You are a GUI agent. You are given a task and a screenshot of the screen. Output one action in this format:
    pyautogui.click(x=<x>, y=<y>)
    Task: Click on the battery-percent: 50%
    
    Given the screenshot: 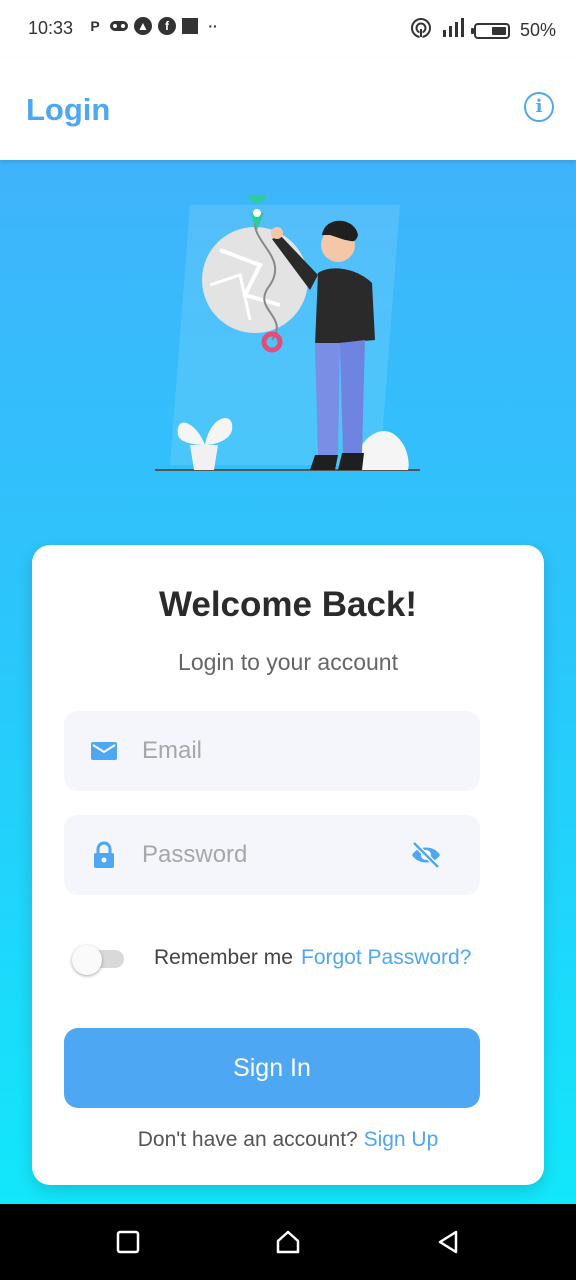 What is the action you would take?
    pyautogui.click(x=537, y=30)
    